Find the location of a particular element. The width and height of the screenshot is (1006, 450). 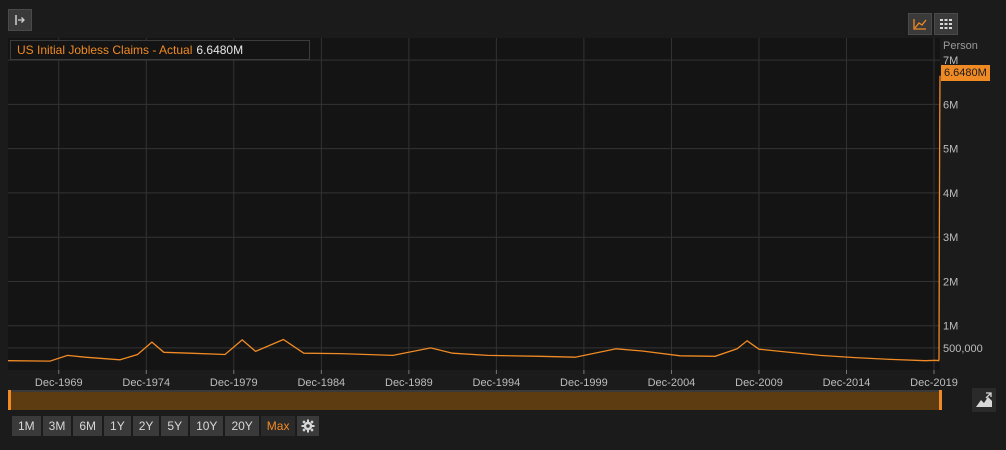

x-tick-label: Dec-1994 is located at coordinates (497, 383).